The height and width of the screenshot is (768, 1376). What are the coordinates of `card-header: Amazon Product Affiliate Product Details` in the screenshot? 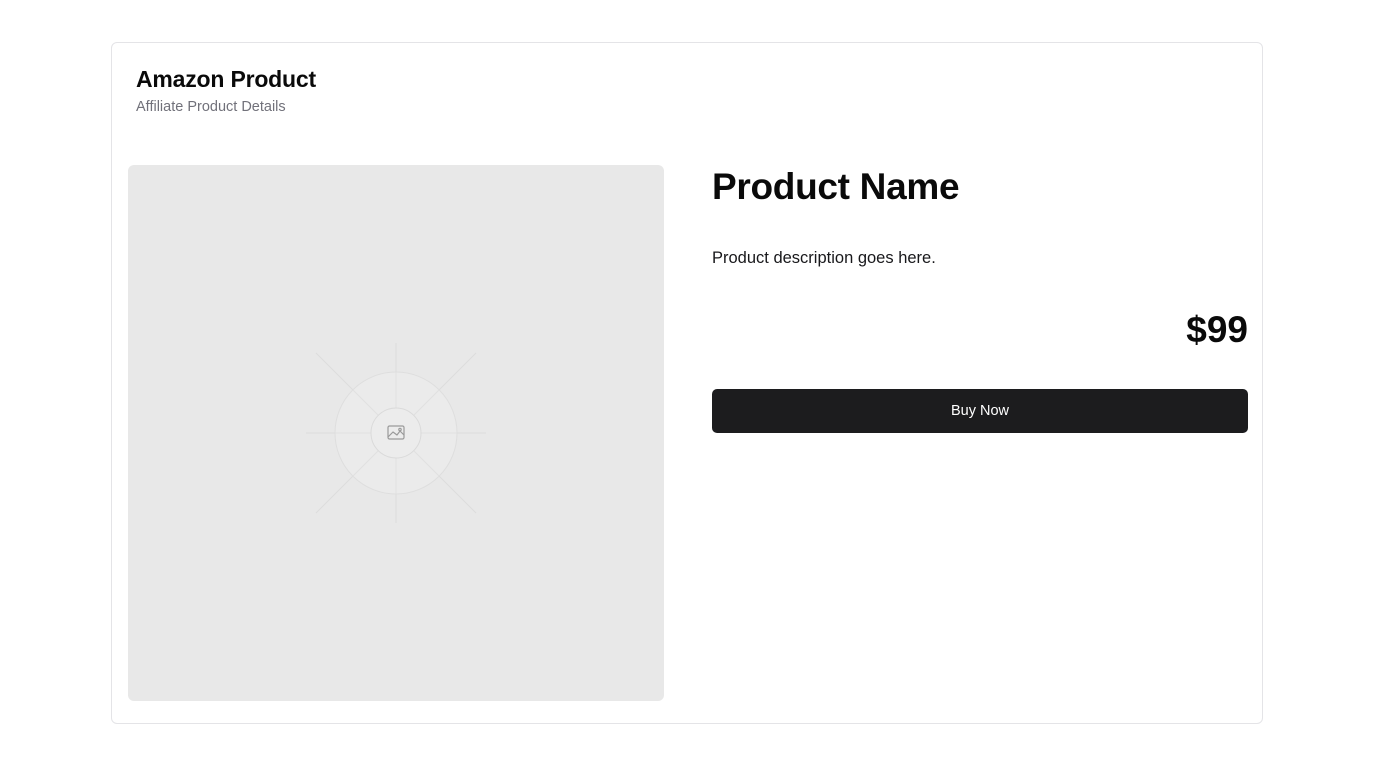 It's located at (226, 90).